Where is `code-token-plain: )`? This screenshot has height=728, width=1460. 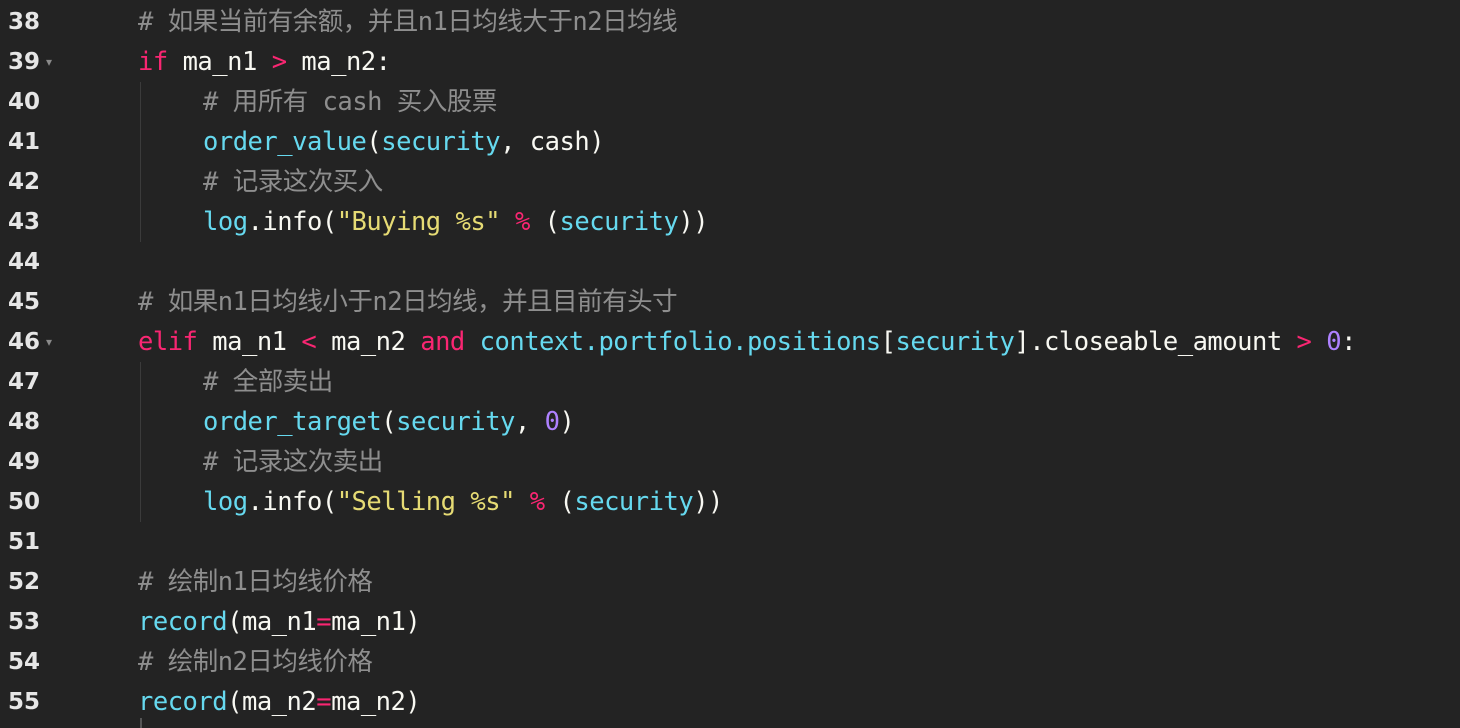
code-token-plain: ) is located at coordinates (567, 422).